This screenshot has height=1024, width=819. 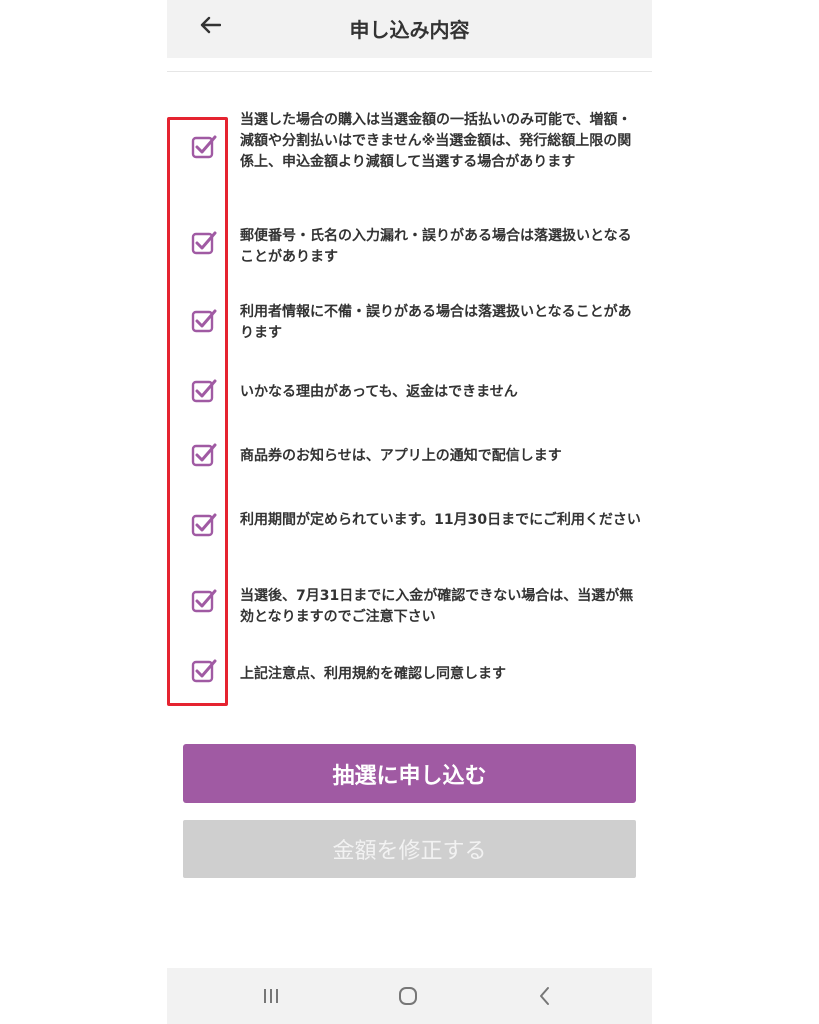 I want to click on checklist-item-text: 上記注意点、利用規約を確認し同意します, so click(x=373, y=674).